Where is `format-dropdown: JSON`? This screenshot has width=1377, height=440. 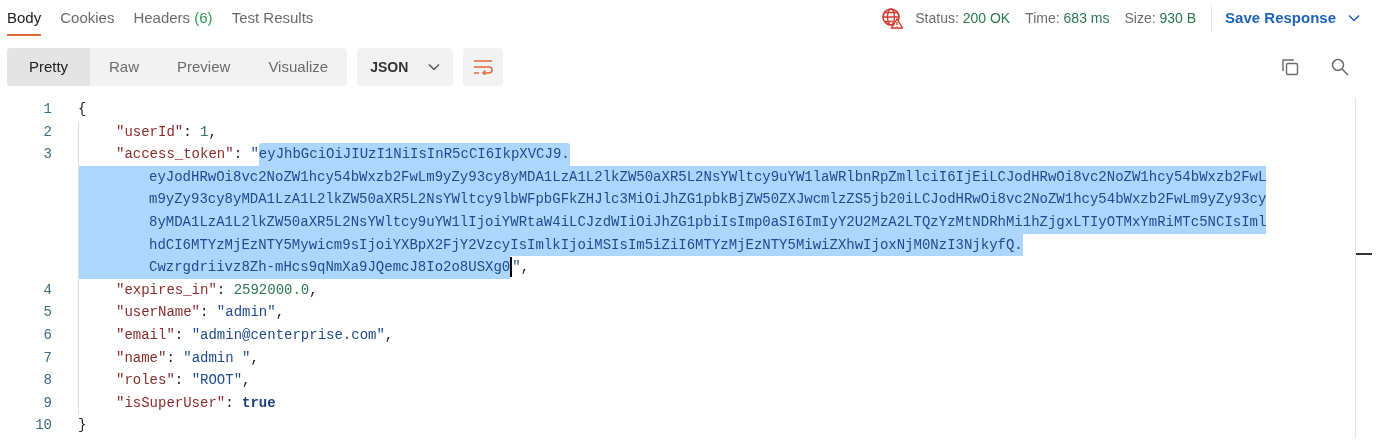 format-dropdown: JSON is located at coordinates (405, 67).